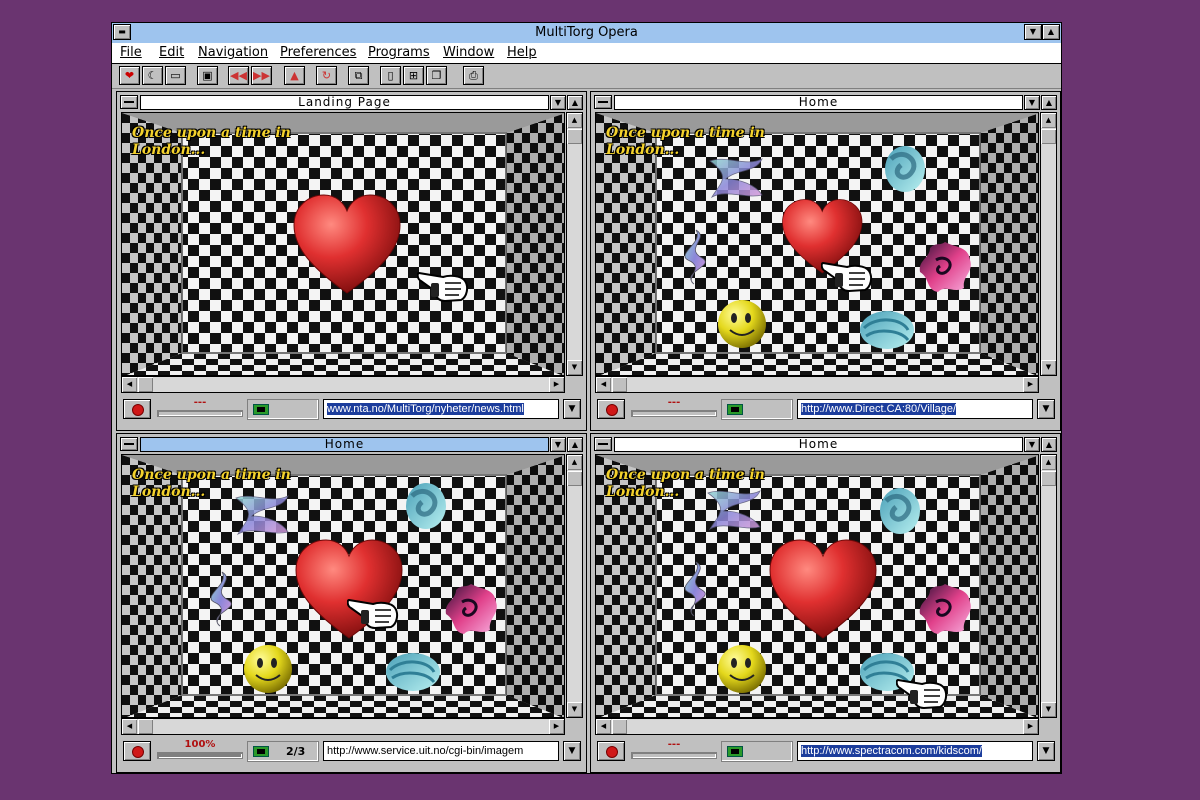 The height and width of the screenshot is (800, 1200). Describe the element at coordinates (473, 75) in the screenshot. I see `print-icon: ⎙` at that location.